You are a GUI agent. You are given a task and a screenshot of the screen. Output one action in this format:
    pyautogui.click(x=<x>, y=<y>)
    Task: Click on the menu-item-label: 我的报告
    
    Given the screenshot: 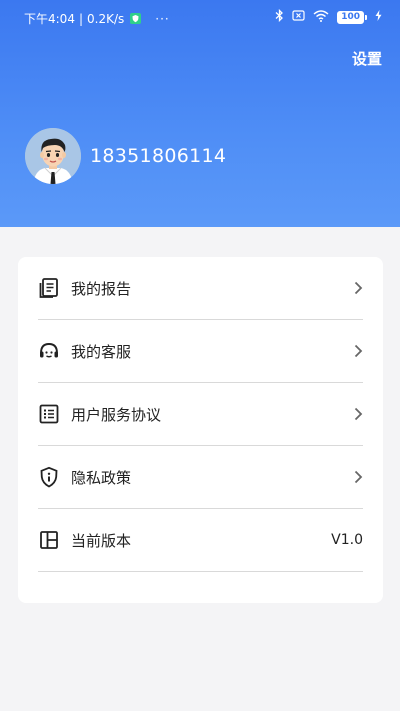 What is the action you would take?
    pyautogui.click(x=101, y=288)
    